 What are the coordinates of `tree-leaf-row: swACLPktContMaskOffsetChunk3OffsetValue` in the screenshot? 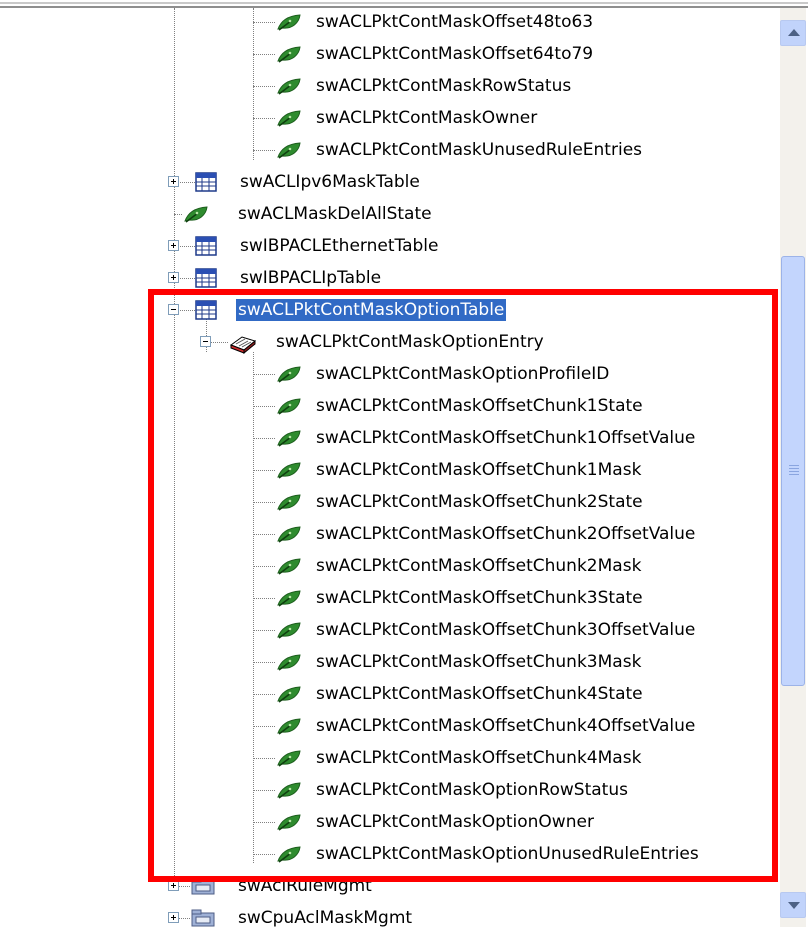 It's located at (385, 630).